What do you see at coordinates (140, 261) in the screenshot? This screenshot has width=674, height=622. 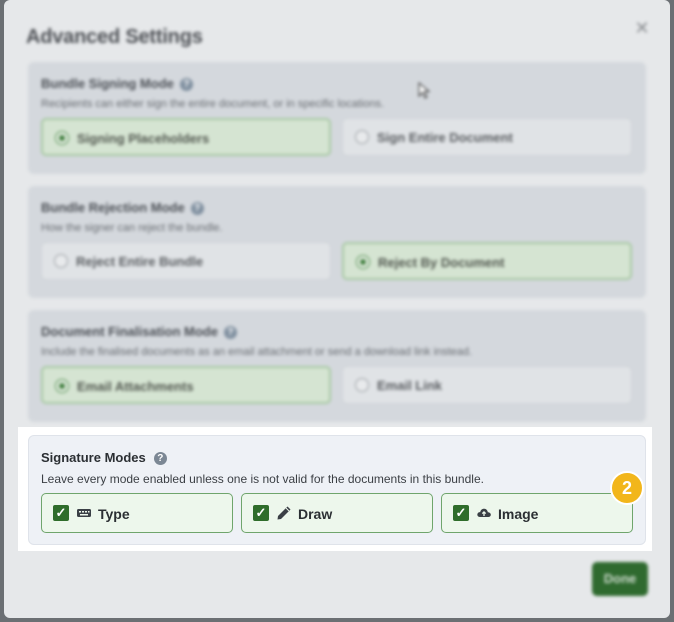 I see `option-label: Reject Entire Bundle` at bounding box center [140, 261].